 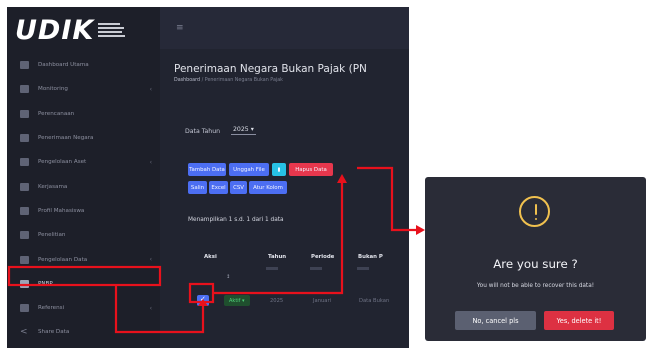 What do you see at coordinates (386, 199) in the screenshot?
I see `arrow-to-dialog` at bounding box center [386, 199].